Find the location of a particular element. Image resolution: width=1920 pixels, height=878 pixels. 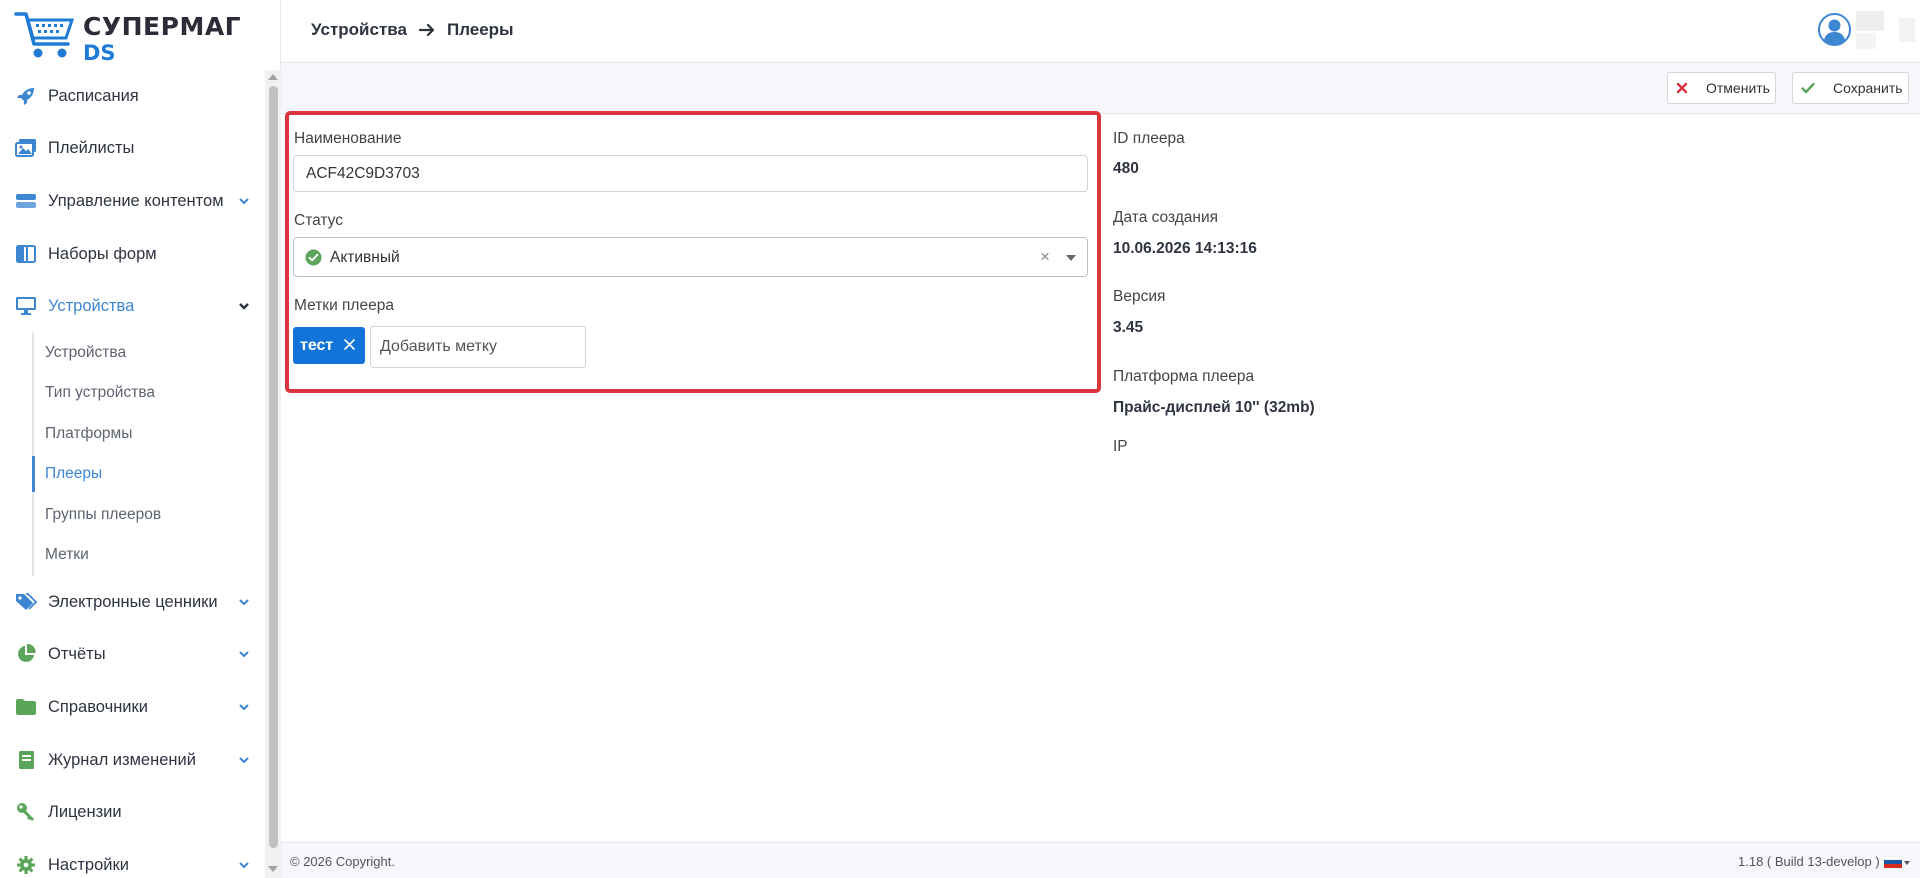

tag-remove-icon is located at coordinates (349, 344).